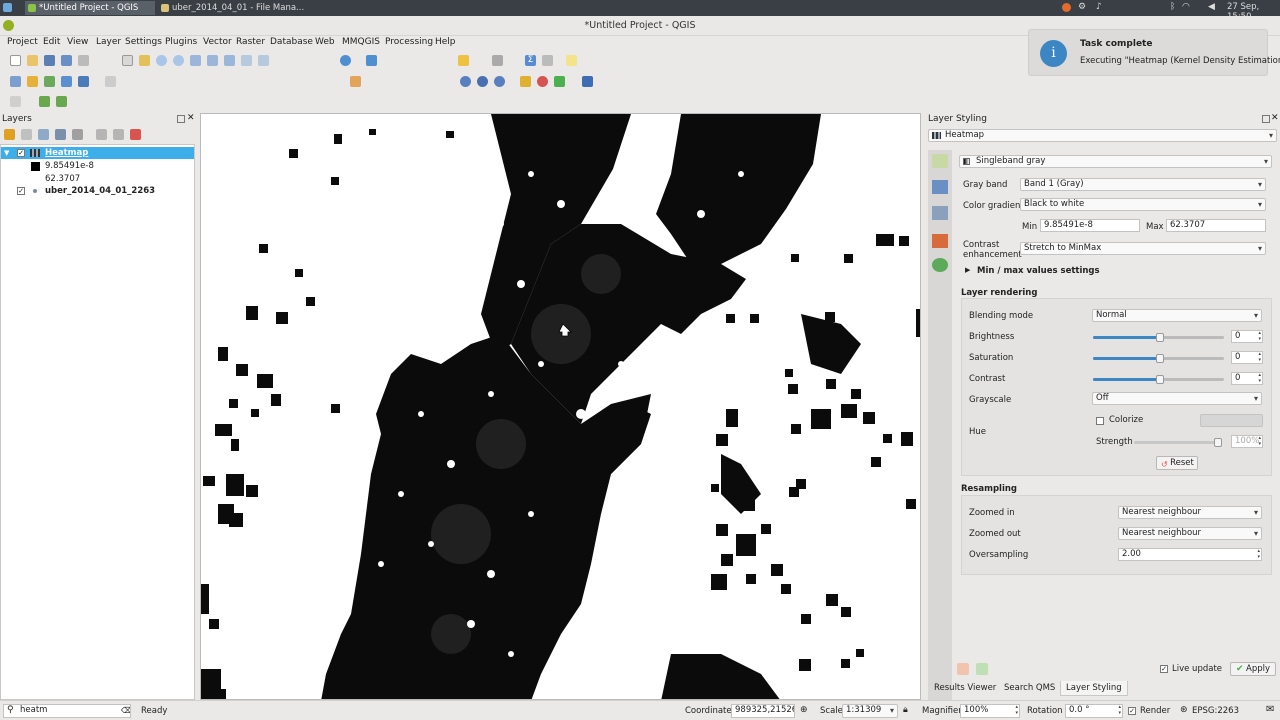  Describe the element at coordinates (1211, 7) in the screenshot. I see `volume-icon: ◀` at that location.